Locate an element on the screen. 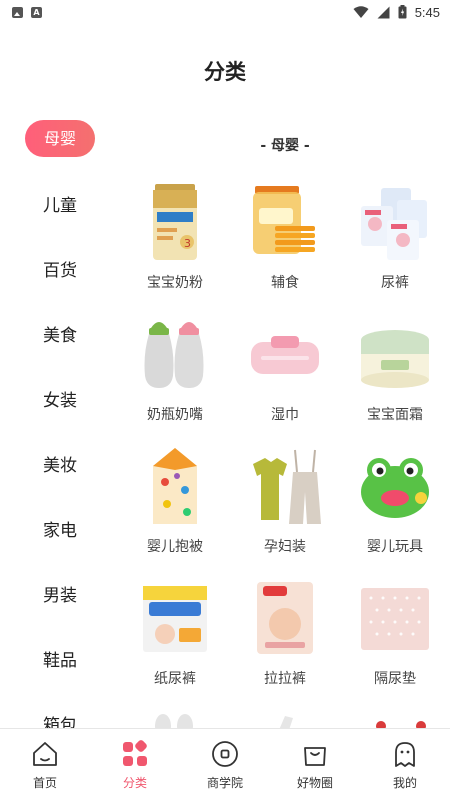 The image size is (450, 800). baby-snack-icon is located at coordinates (285, 222).